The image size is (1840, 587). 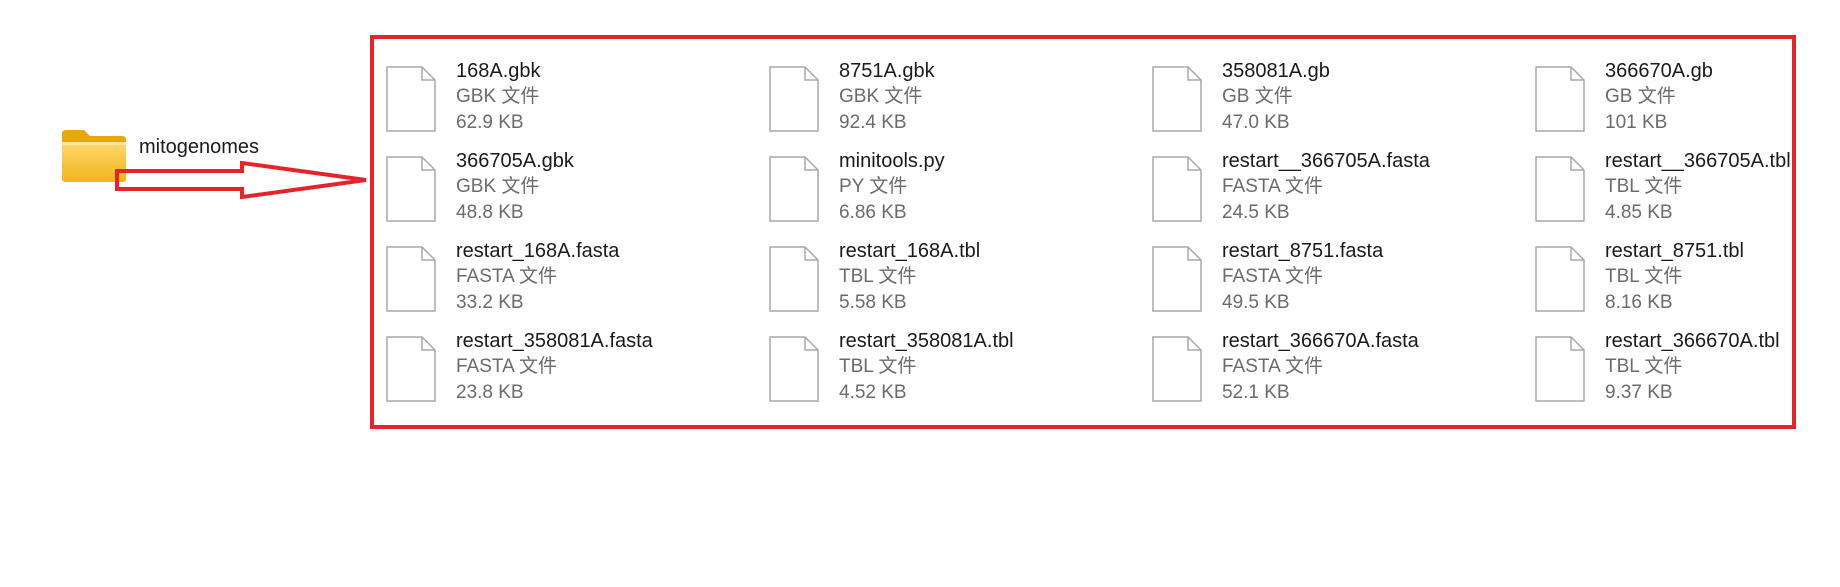 I want to click on file-item: 366670A.gb GB 文件 101 KB, so click(x=1670, y=103).